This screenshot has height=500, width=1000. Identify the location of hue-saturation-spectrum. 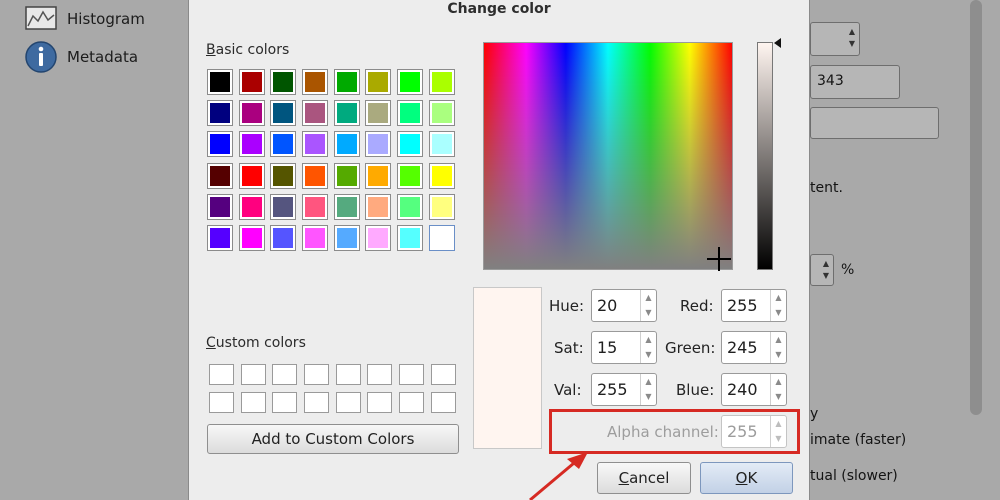
(608, 156).